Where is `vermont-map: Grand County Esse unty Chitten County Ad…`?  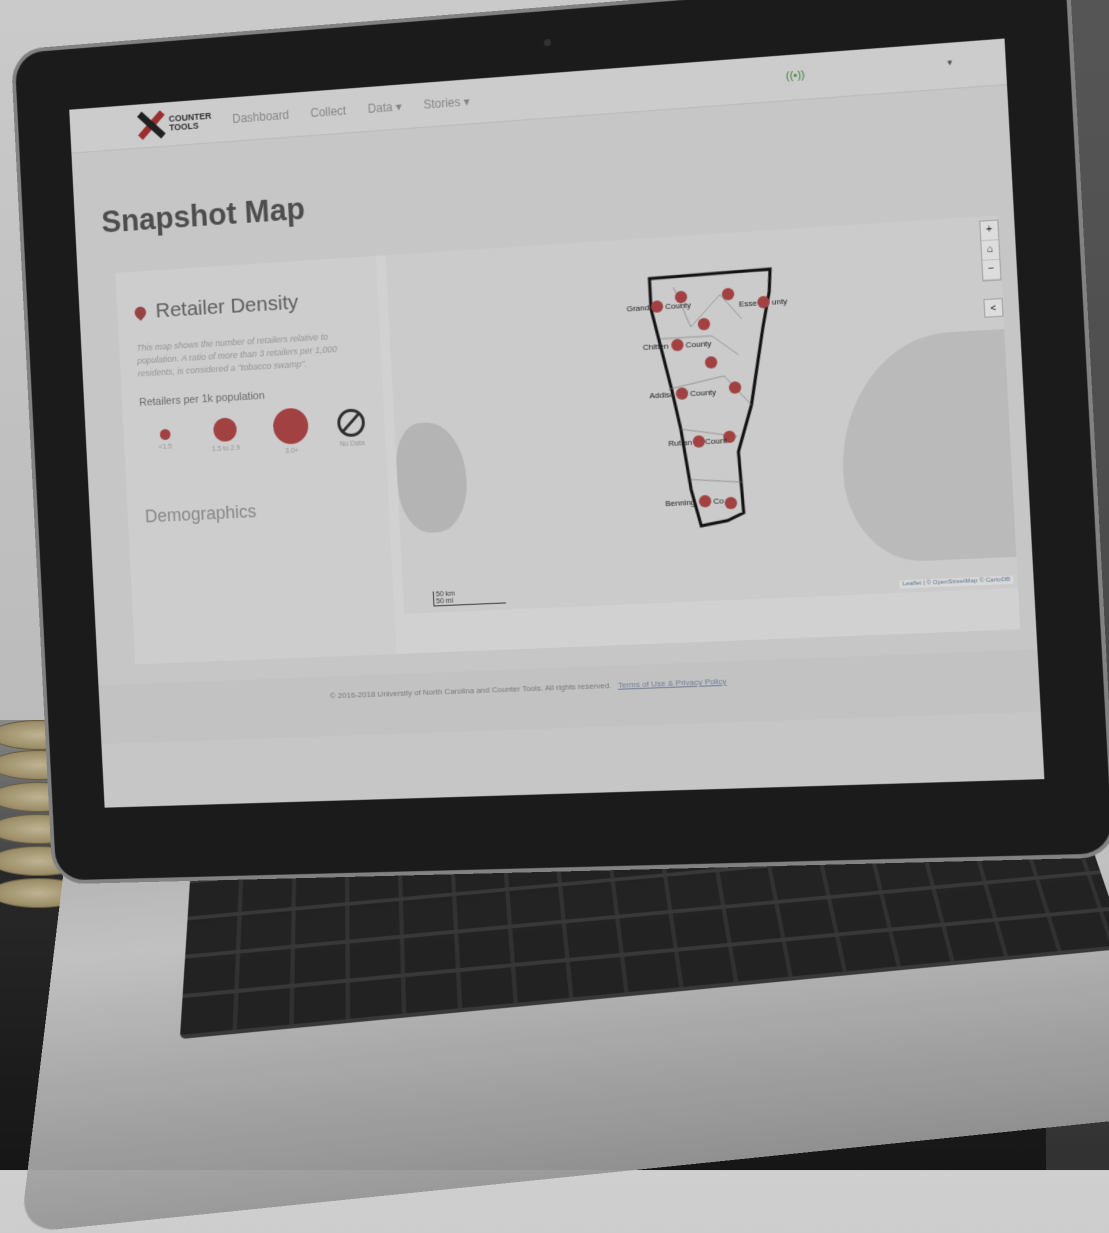
vermont-map: Grand County Esse unty Chitten County Ad… is located at coordinates (822, 414).